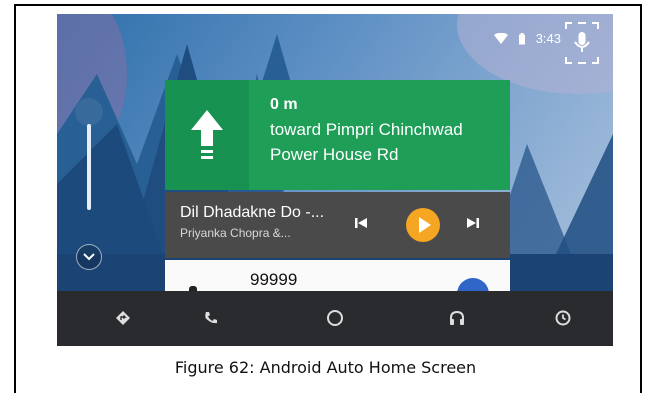 The image size is (651, 393). I want to click on home-icon, so click(335, 318).